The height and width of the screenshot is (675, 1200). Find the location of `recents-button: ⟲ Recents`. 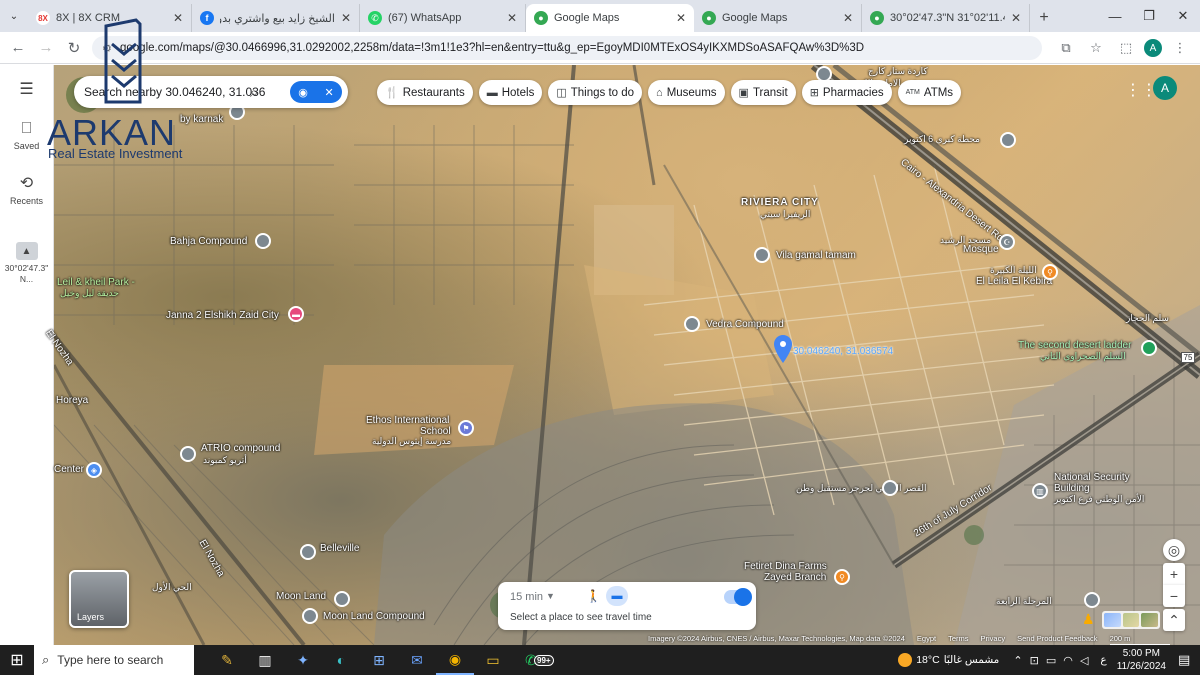

recents-button: ⟲ Recents is located at coordinates (26, 189).